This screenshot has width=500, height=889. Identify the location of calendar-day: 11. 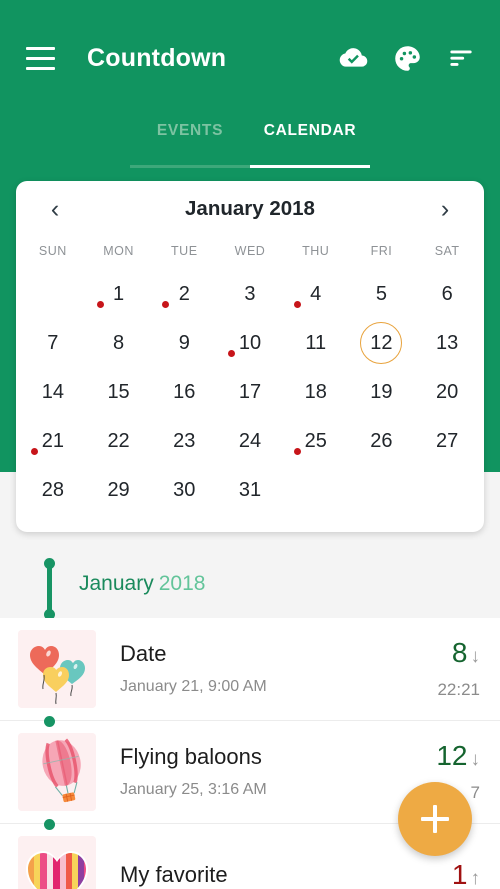
(316, 342).